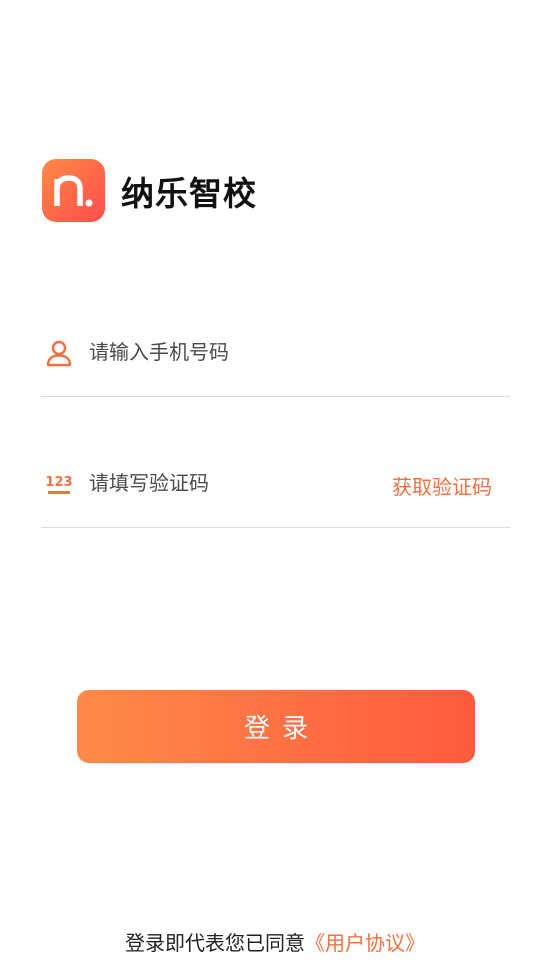 Image resolution: width=550 pixels, height=979 pixels. Describe the element at coordinates (229, 352) in the screenshot. I see `phone-input` at that location.